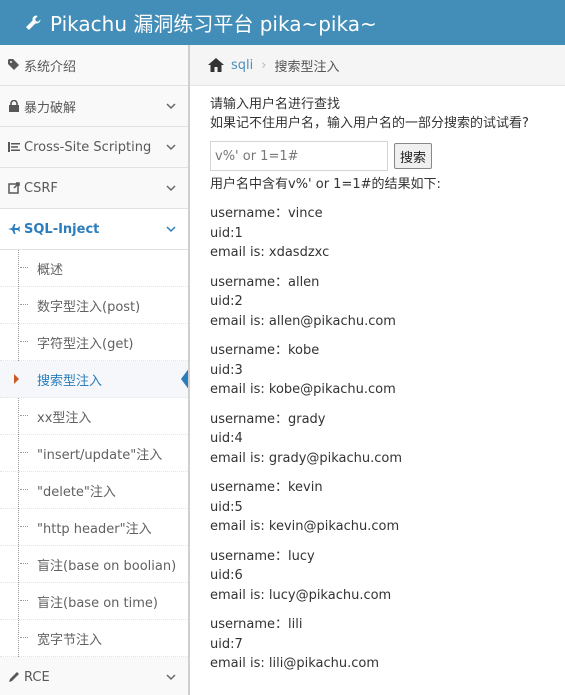 Image resolution: width=565 pixels, height=695 pixels. What do you see at coordinates (14, 188) in the screenshot?
I see `share-icon` at bounding box center [14, 188].